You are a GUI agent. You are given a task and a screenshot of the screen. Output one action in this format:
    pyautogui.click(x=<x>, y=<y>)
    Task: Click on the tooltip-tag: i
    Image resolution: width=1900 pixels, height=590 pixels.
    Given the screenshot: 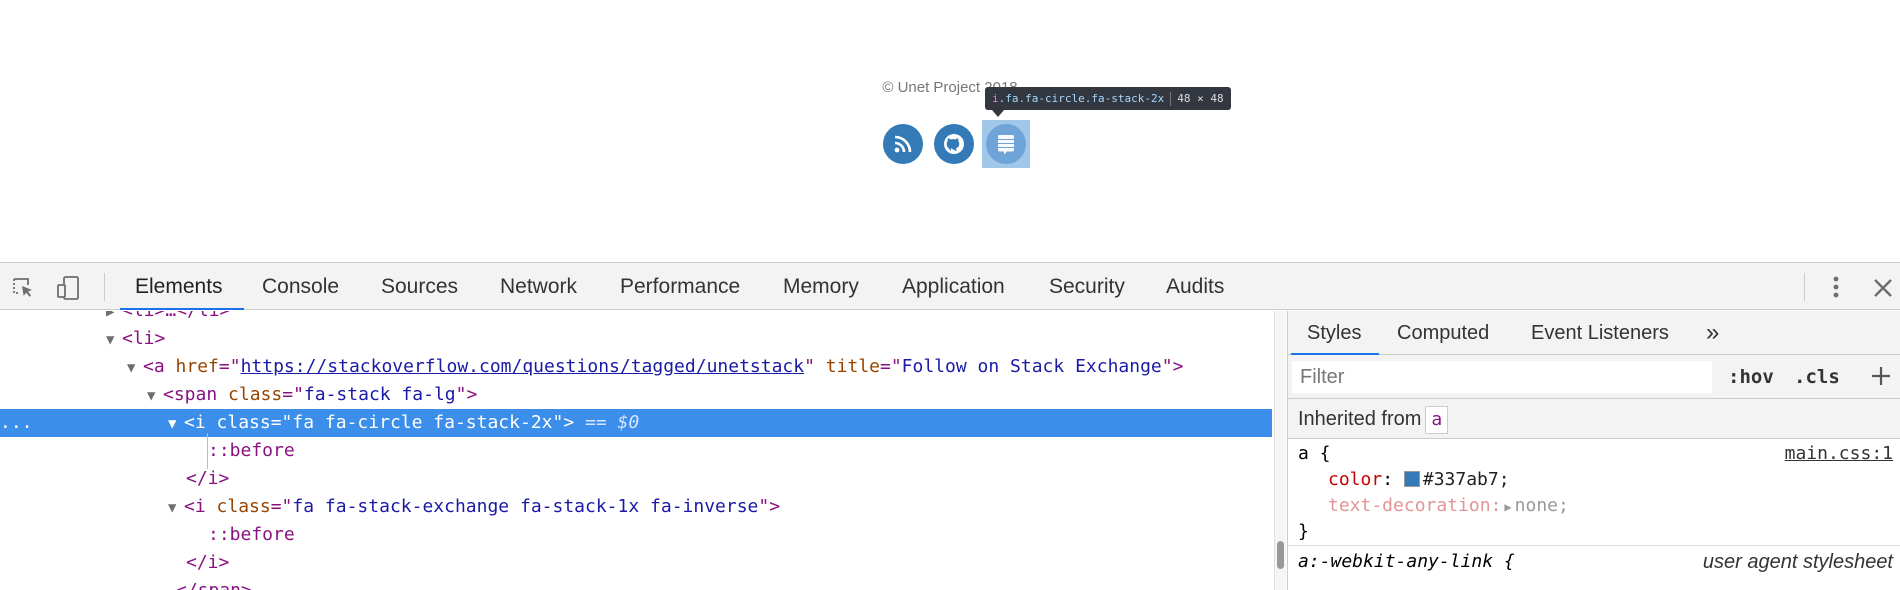 What is the action you would take?
    pyautogui.click(x=995, y=98)
    